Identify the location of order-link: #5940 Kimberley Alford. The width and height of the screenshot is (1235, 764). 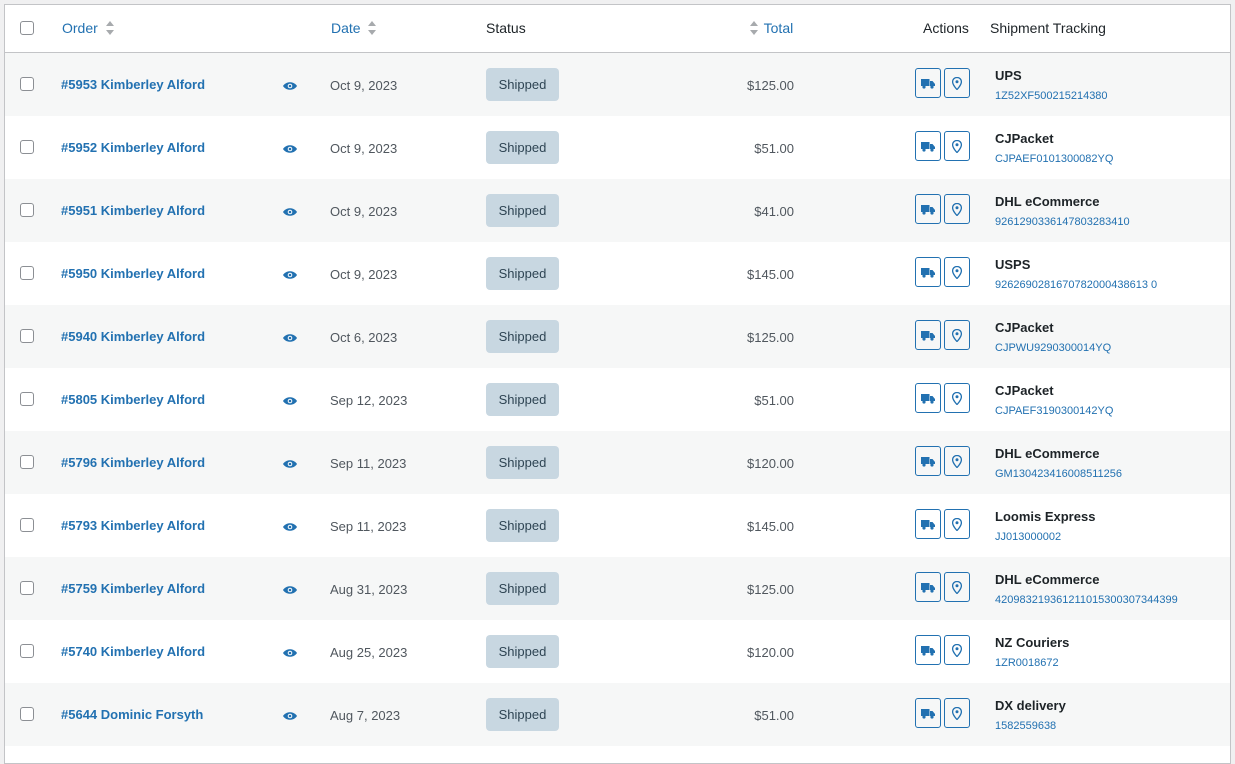
(133, 336).